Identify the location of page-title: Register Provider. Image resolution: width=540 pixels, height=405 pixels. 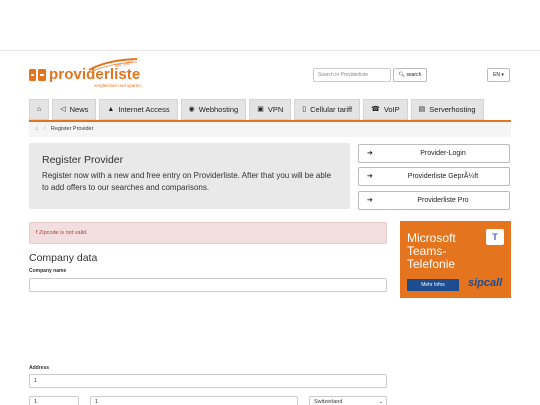
(83, 160).